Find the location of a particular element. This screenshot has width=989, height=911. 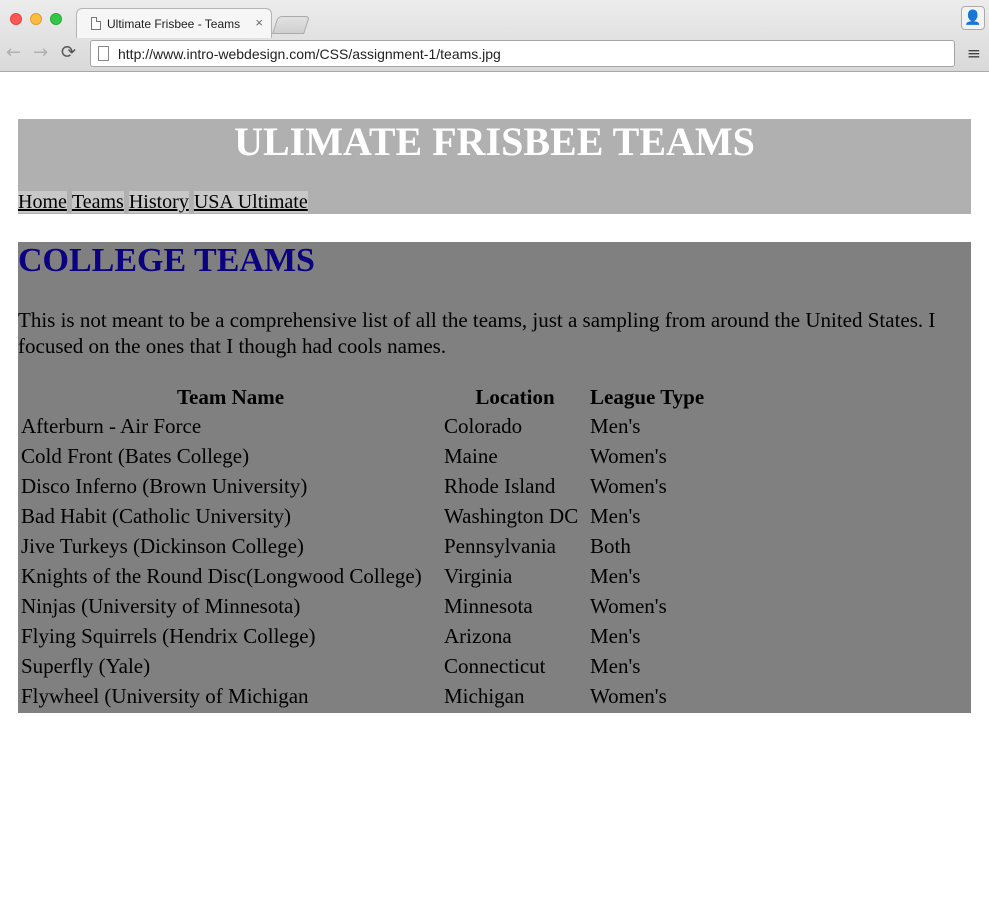

location-cell: Rhode Island is located at coordinates (500, 486).